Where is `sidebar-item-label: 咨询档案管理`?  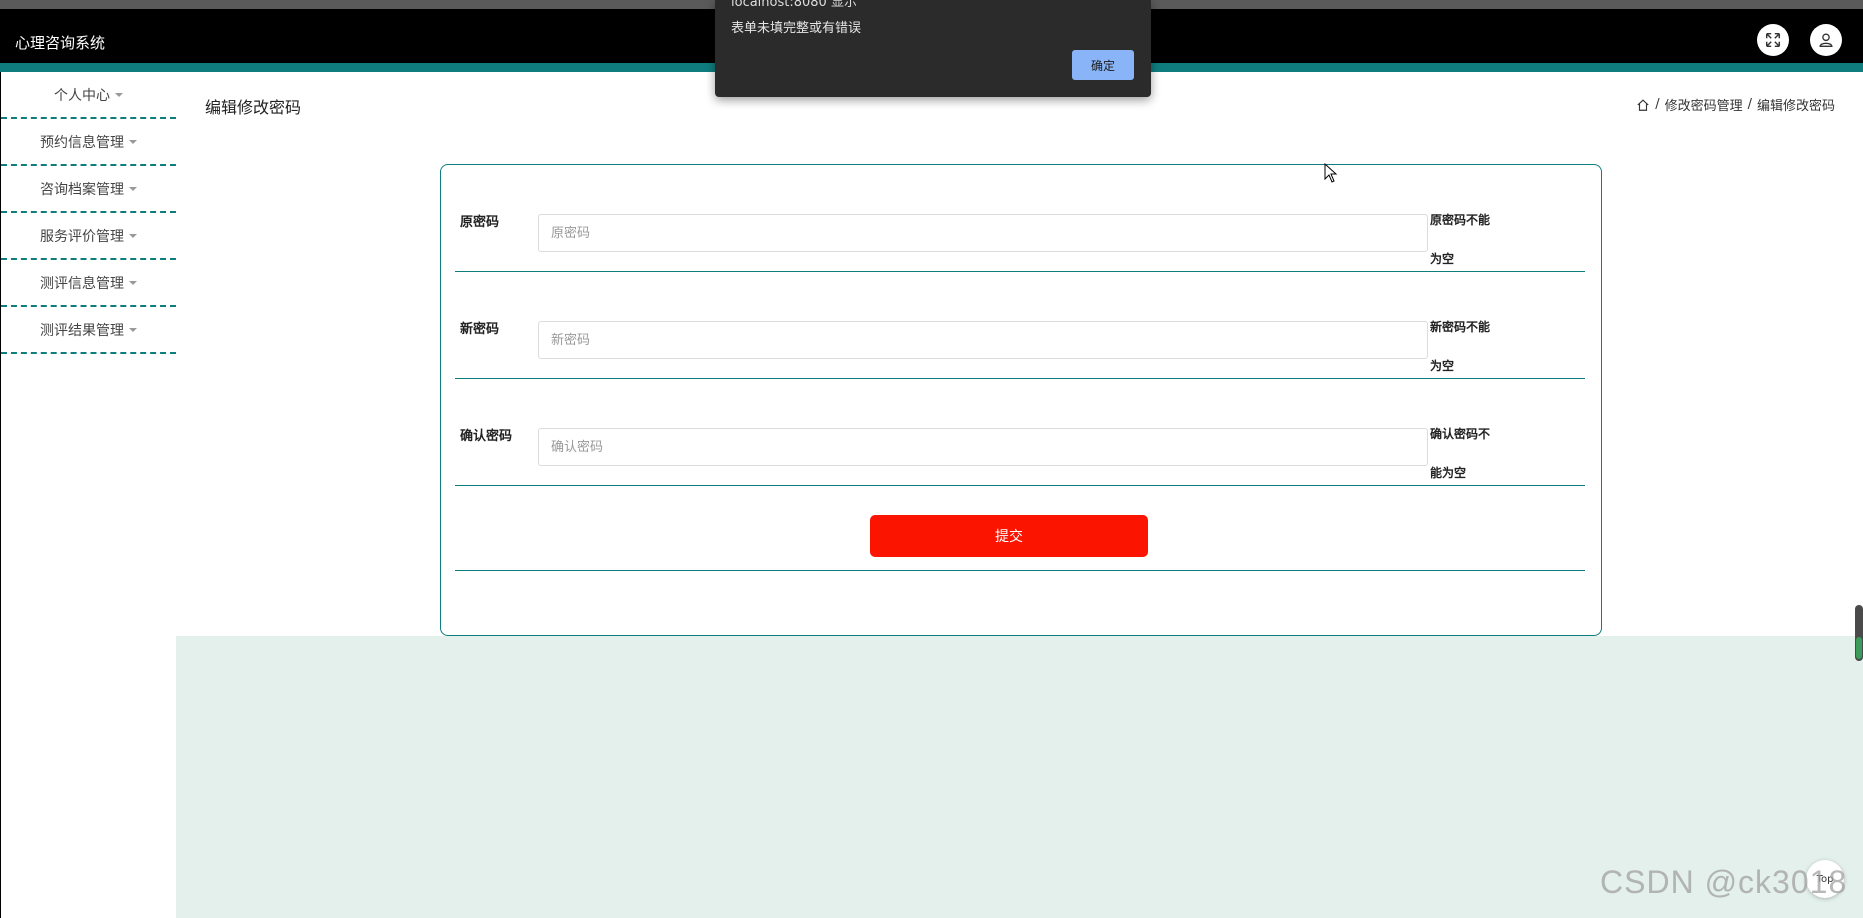 sidebar-item-label: 咨询档案管理 is located at coordinates (82, 189).